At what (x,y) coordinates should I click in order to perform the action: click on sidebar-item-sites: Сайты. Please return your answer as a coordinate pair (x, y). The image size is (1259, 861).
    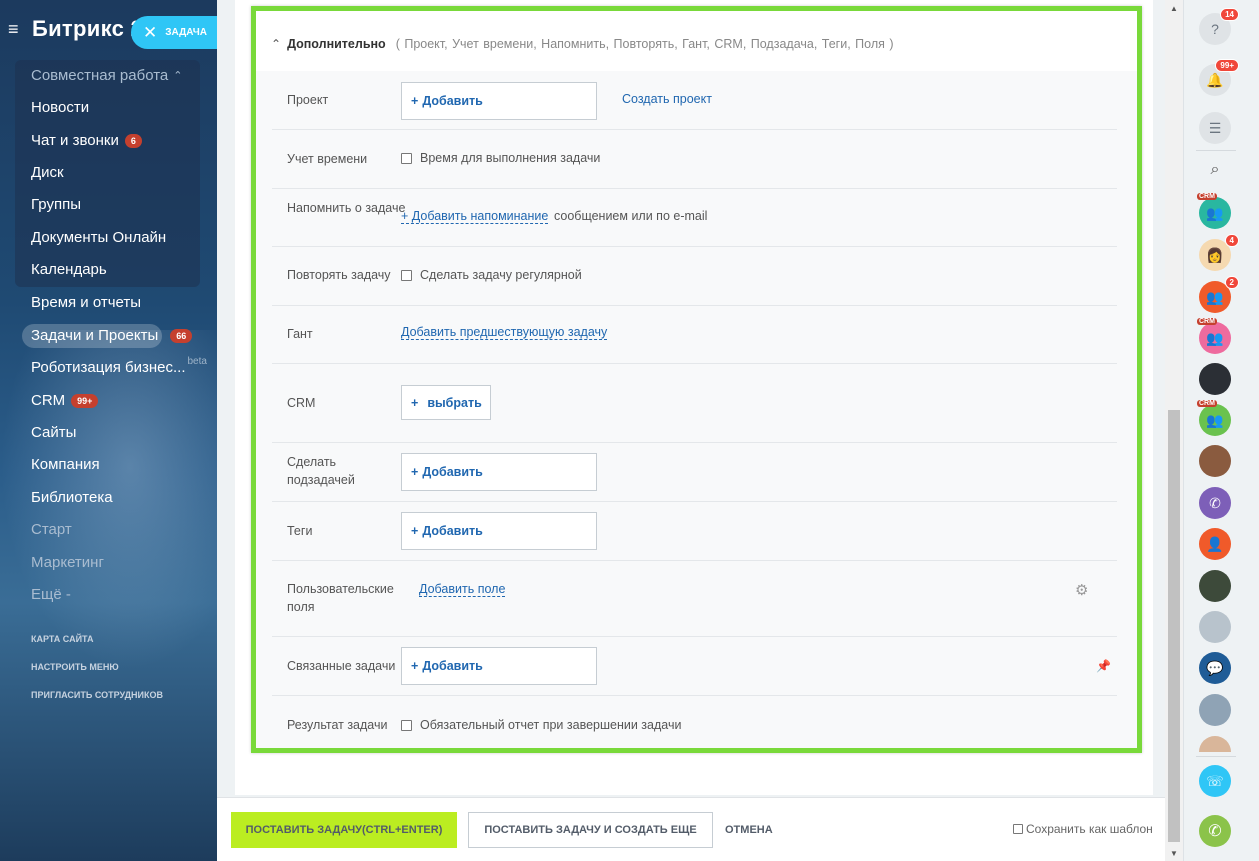
    Looking at the image, I should click on (53, 432).